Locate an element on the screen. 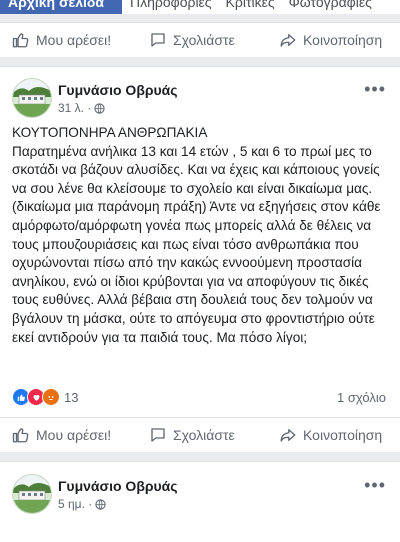  previous-post-action-bar: Μου αρέσει! Σχολιάστε Κοινοποίηση is located at coordinates (200, 39).